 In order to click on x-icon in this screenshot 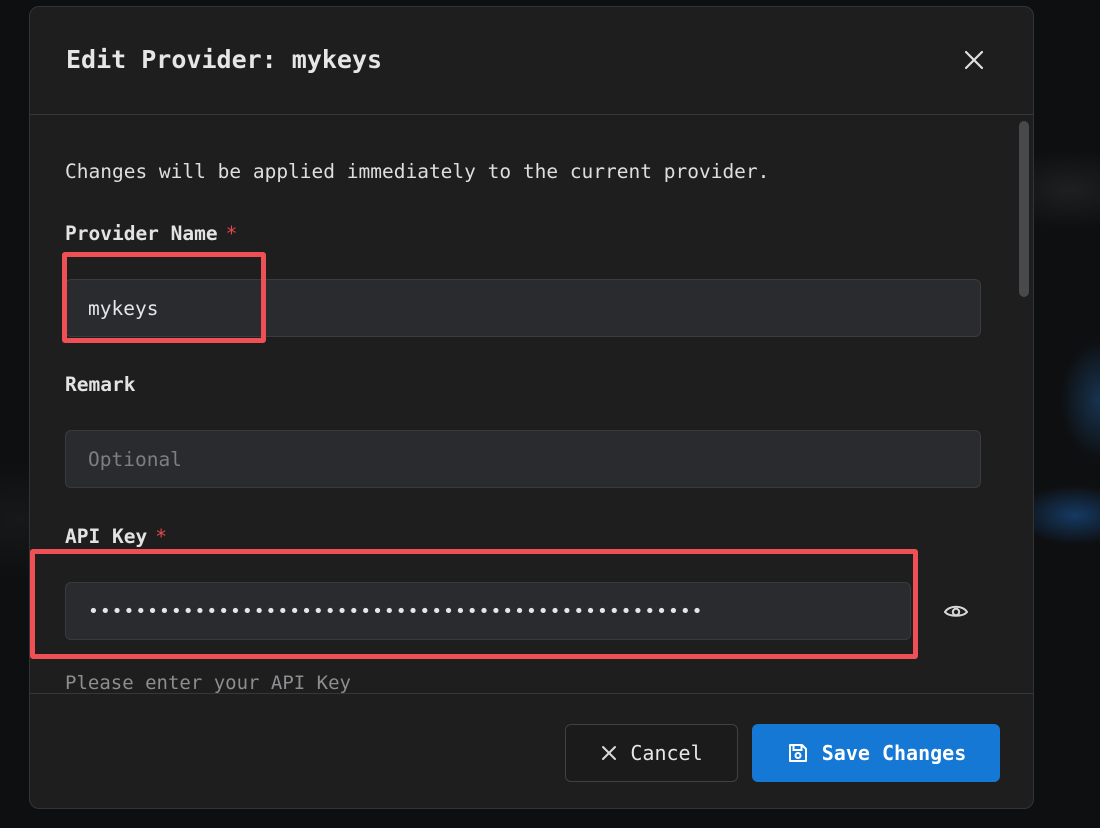, I will do `click(609, 753)`.